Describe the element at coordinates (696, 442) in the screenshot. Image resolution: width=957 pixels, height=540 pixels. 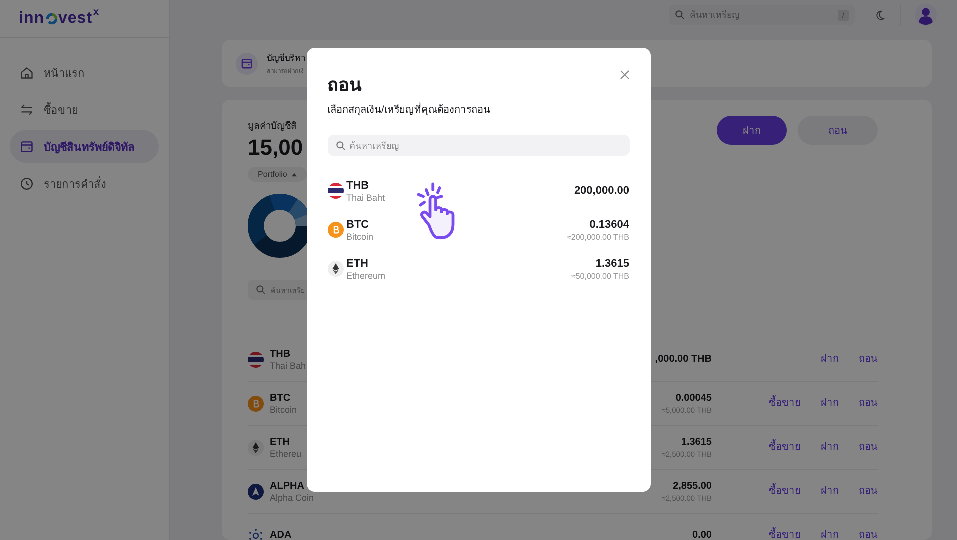
I see `asset-amount: 1.3615` at that location.